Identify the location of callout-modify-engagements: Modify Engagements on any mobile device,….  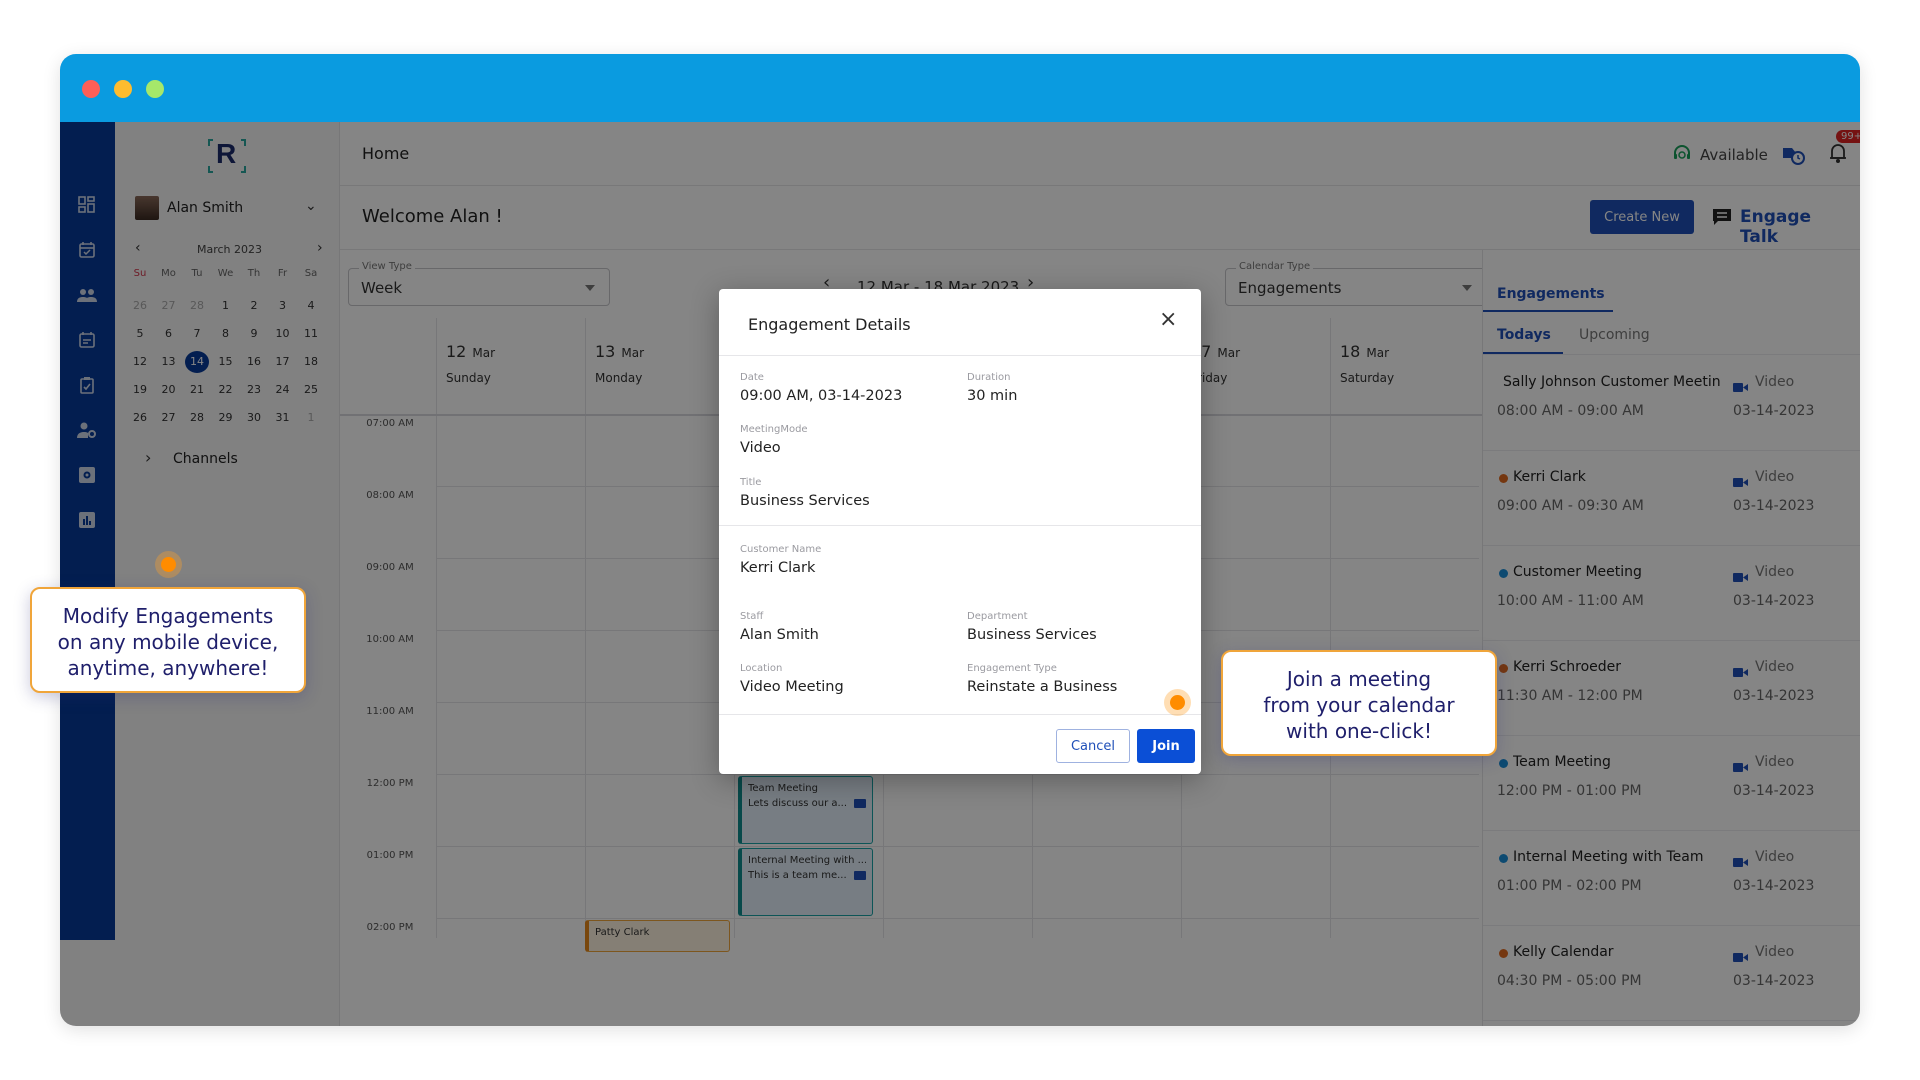
(168, 640).